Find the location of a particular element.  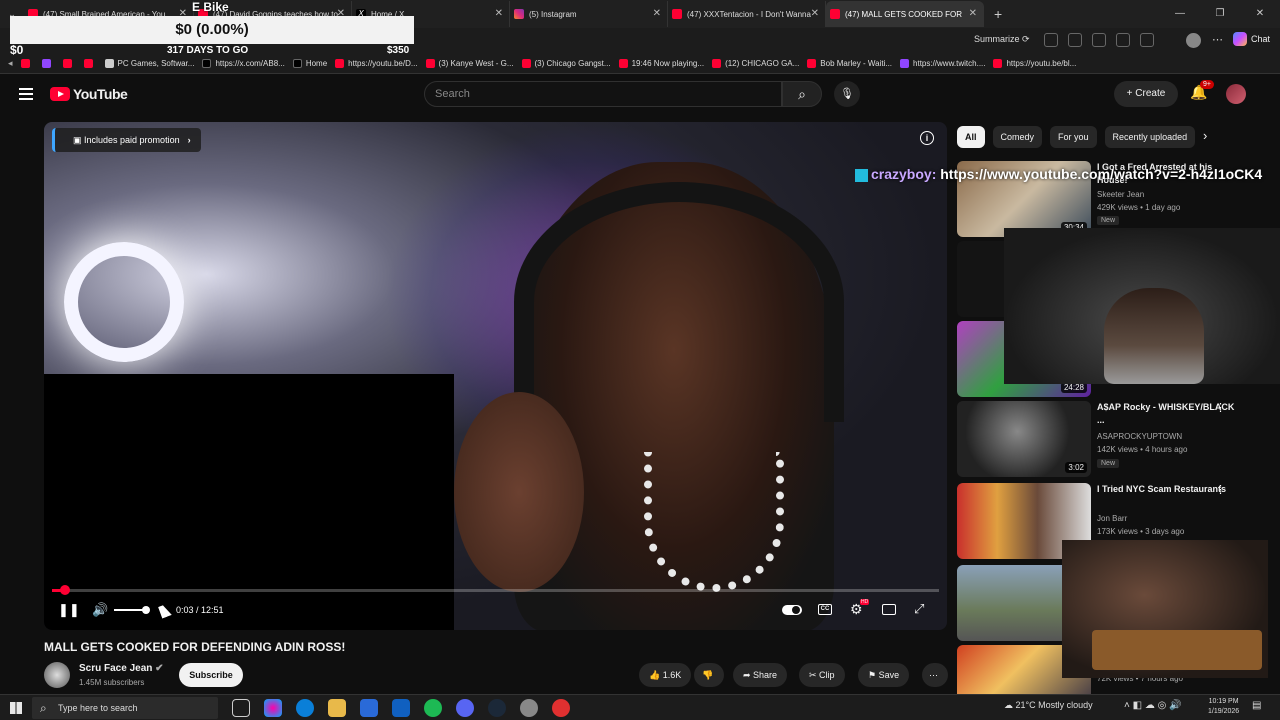

filter-chips: All Comedy For you Recently uploaded is located at coordinates (1076, 137).